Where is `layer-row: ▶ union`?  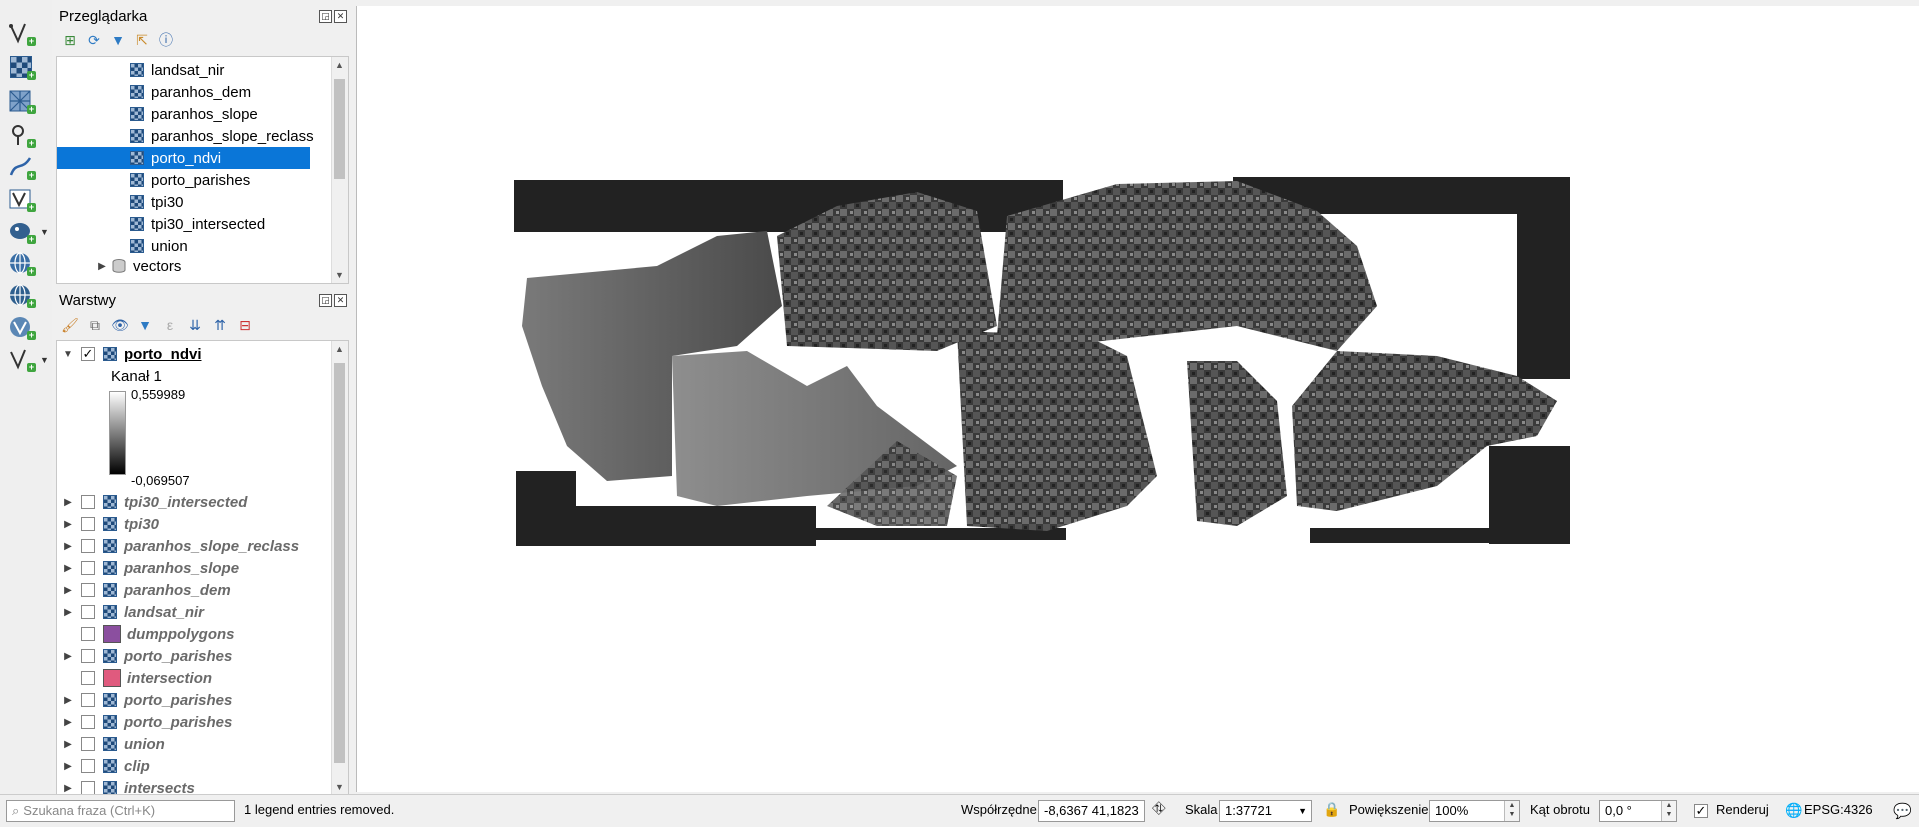
layer-row: ▶ union is located at coordinates (112, 744).